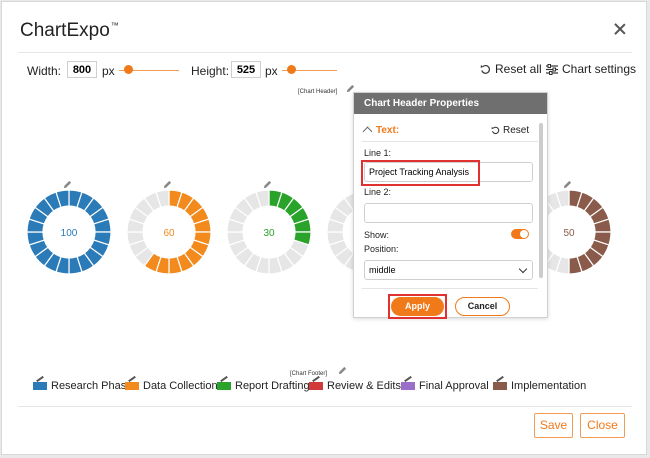 Image resolution: width=650 pixels, height=458 pixels. I want to click on sliders-icon, so click(552, 69).